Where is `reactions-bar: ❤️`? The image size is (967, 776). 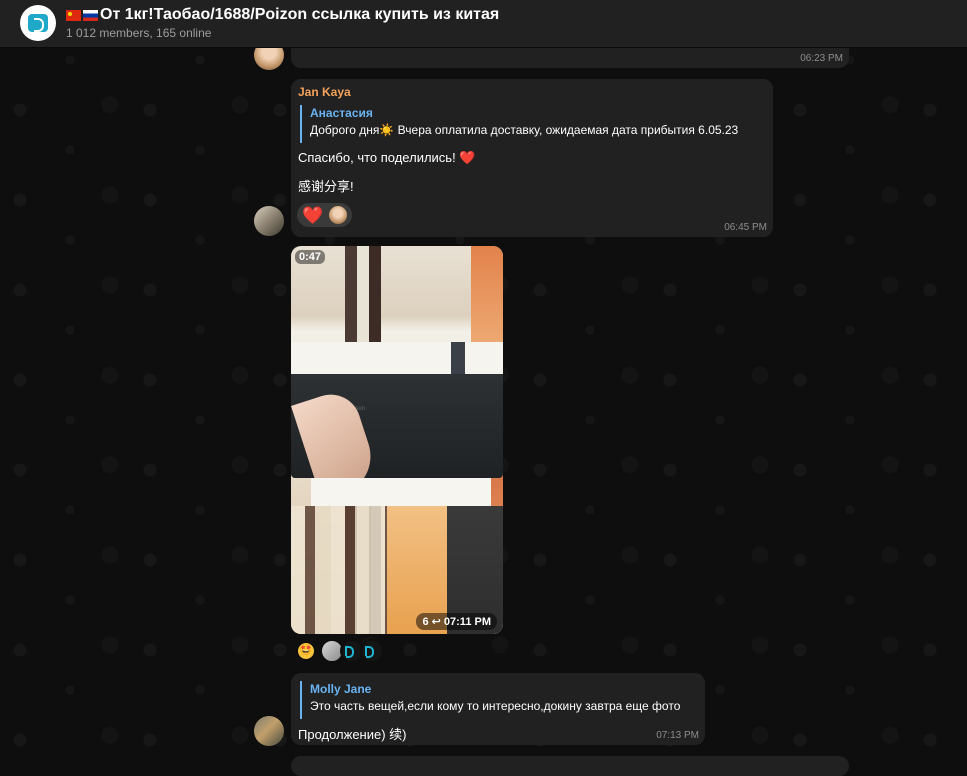
reactions-bar: ❤️ is located at coordinates (325, 215).